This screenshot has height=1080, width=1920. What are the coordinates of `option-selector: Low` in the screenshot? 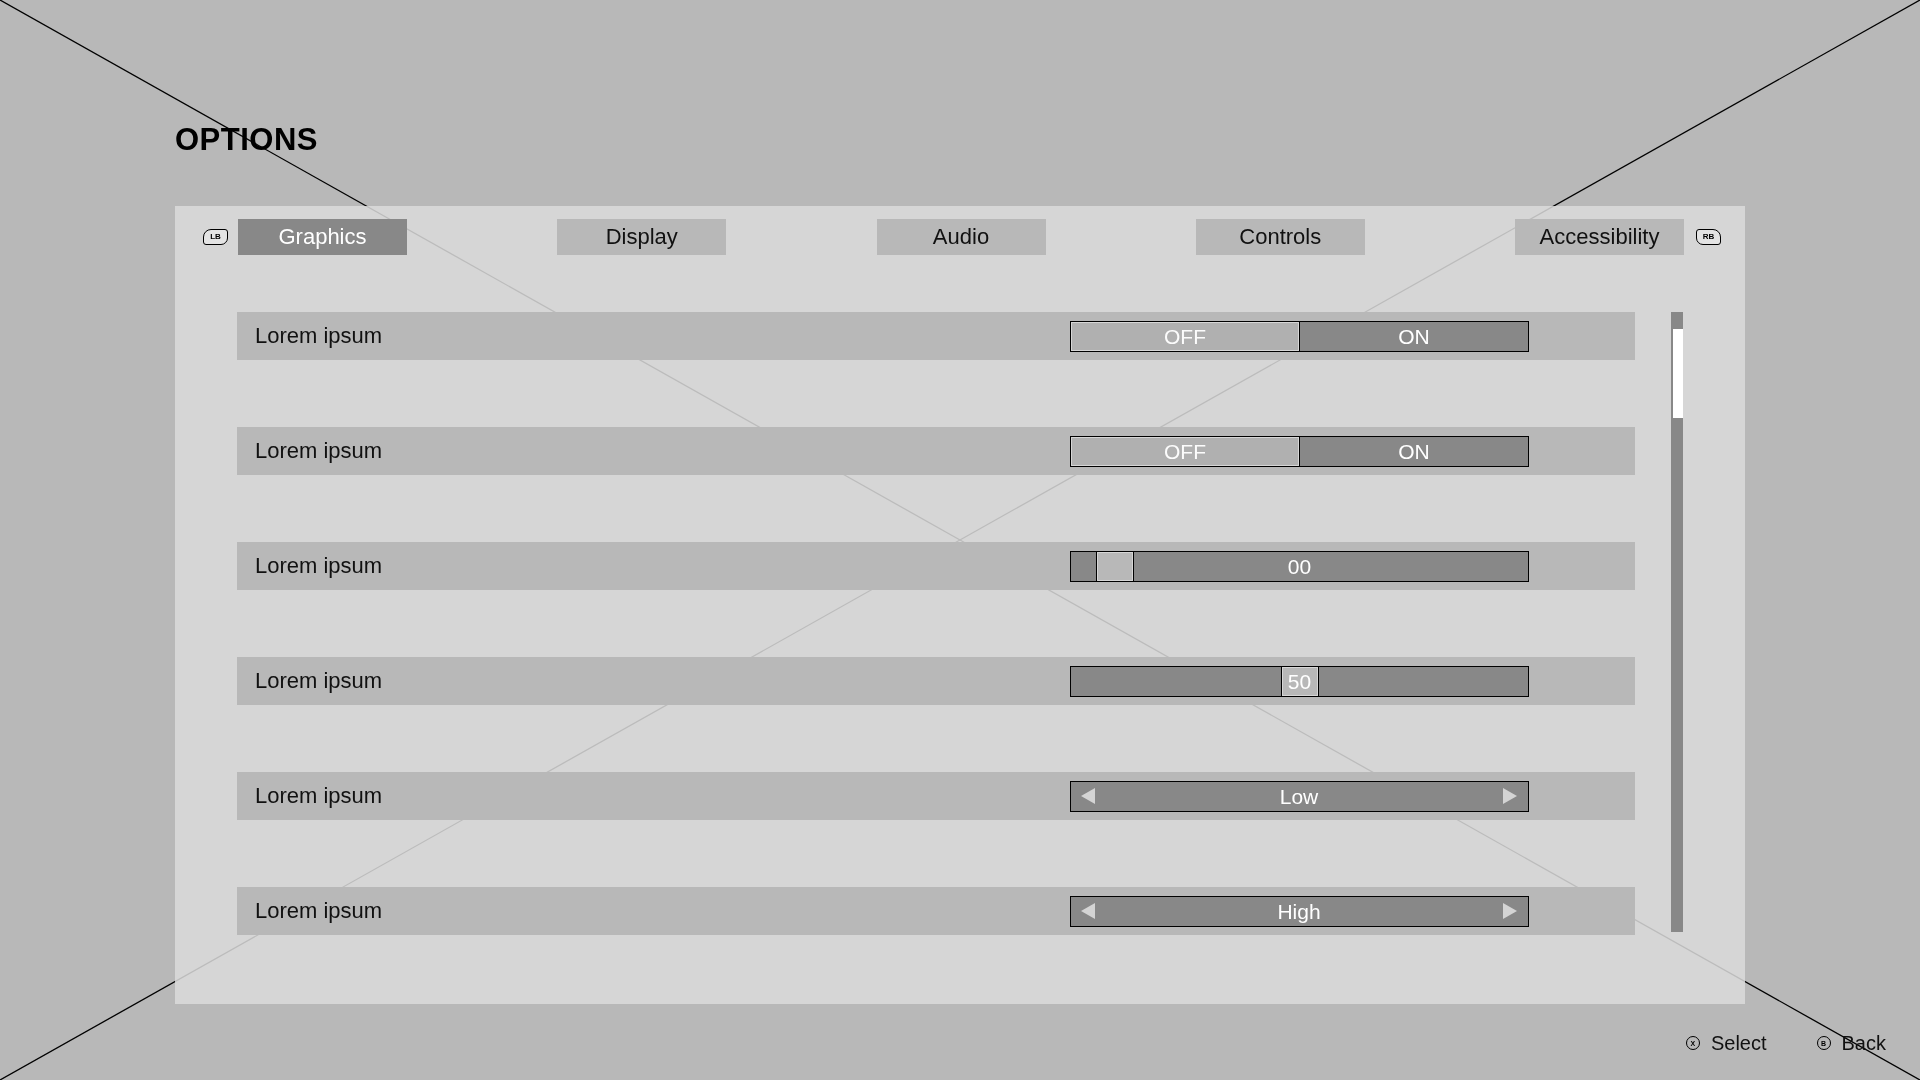 It's located at (1299, 796).